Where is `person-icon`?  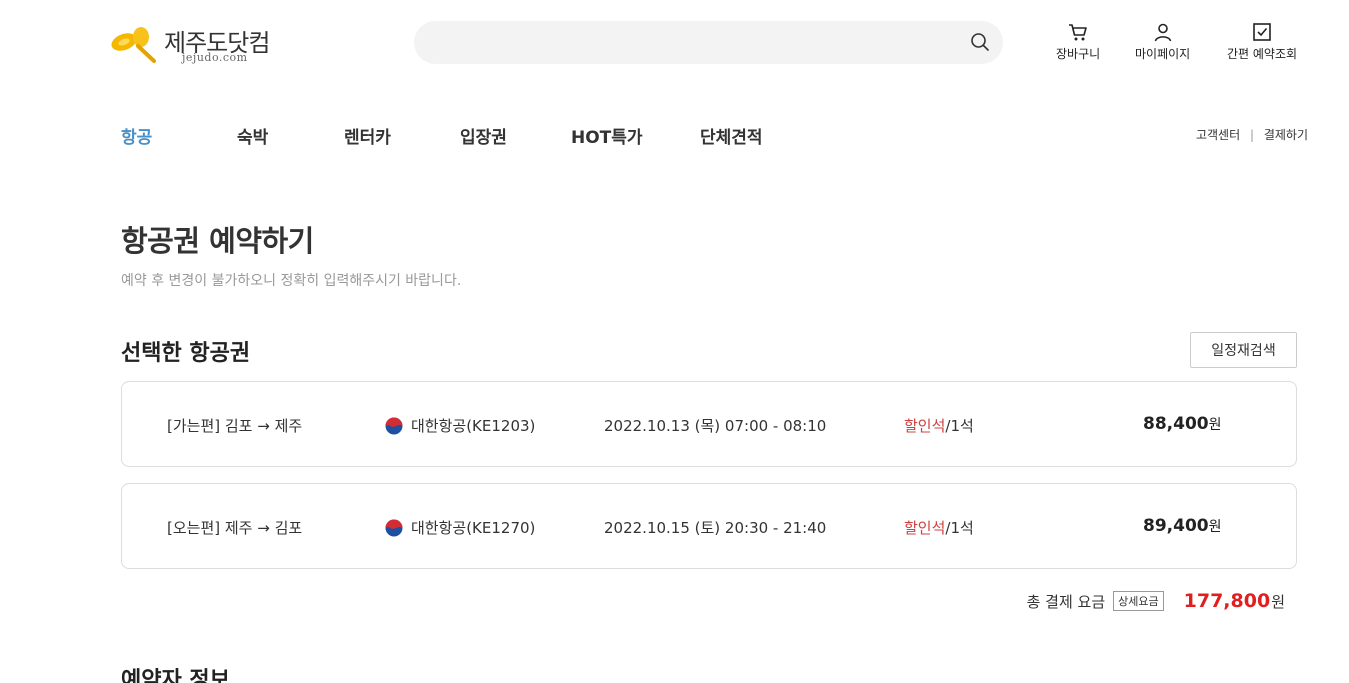
person-icon is located at coordinates (1162, 32).